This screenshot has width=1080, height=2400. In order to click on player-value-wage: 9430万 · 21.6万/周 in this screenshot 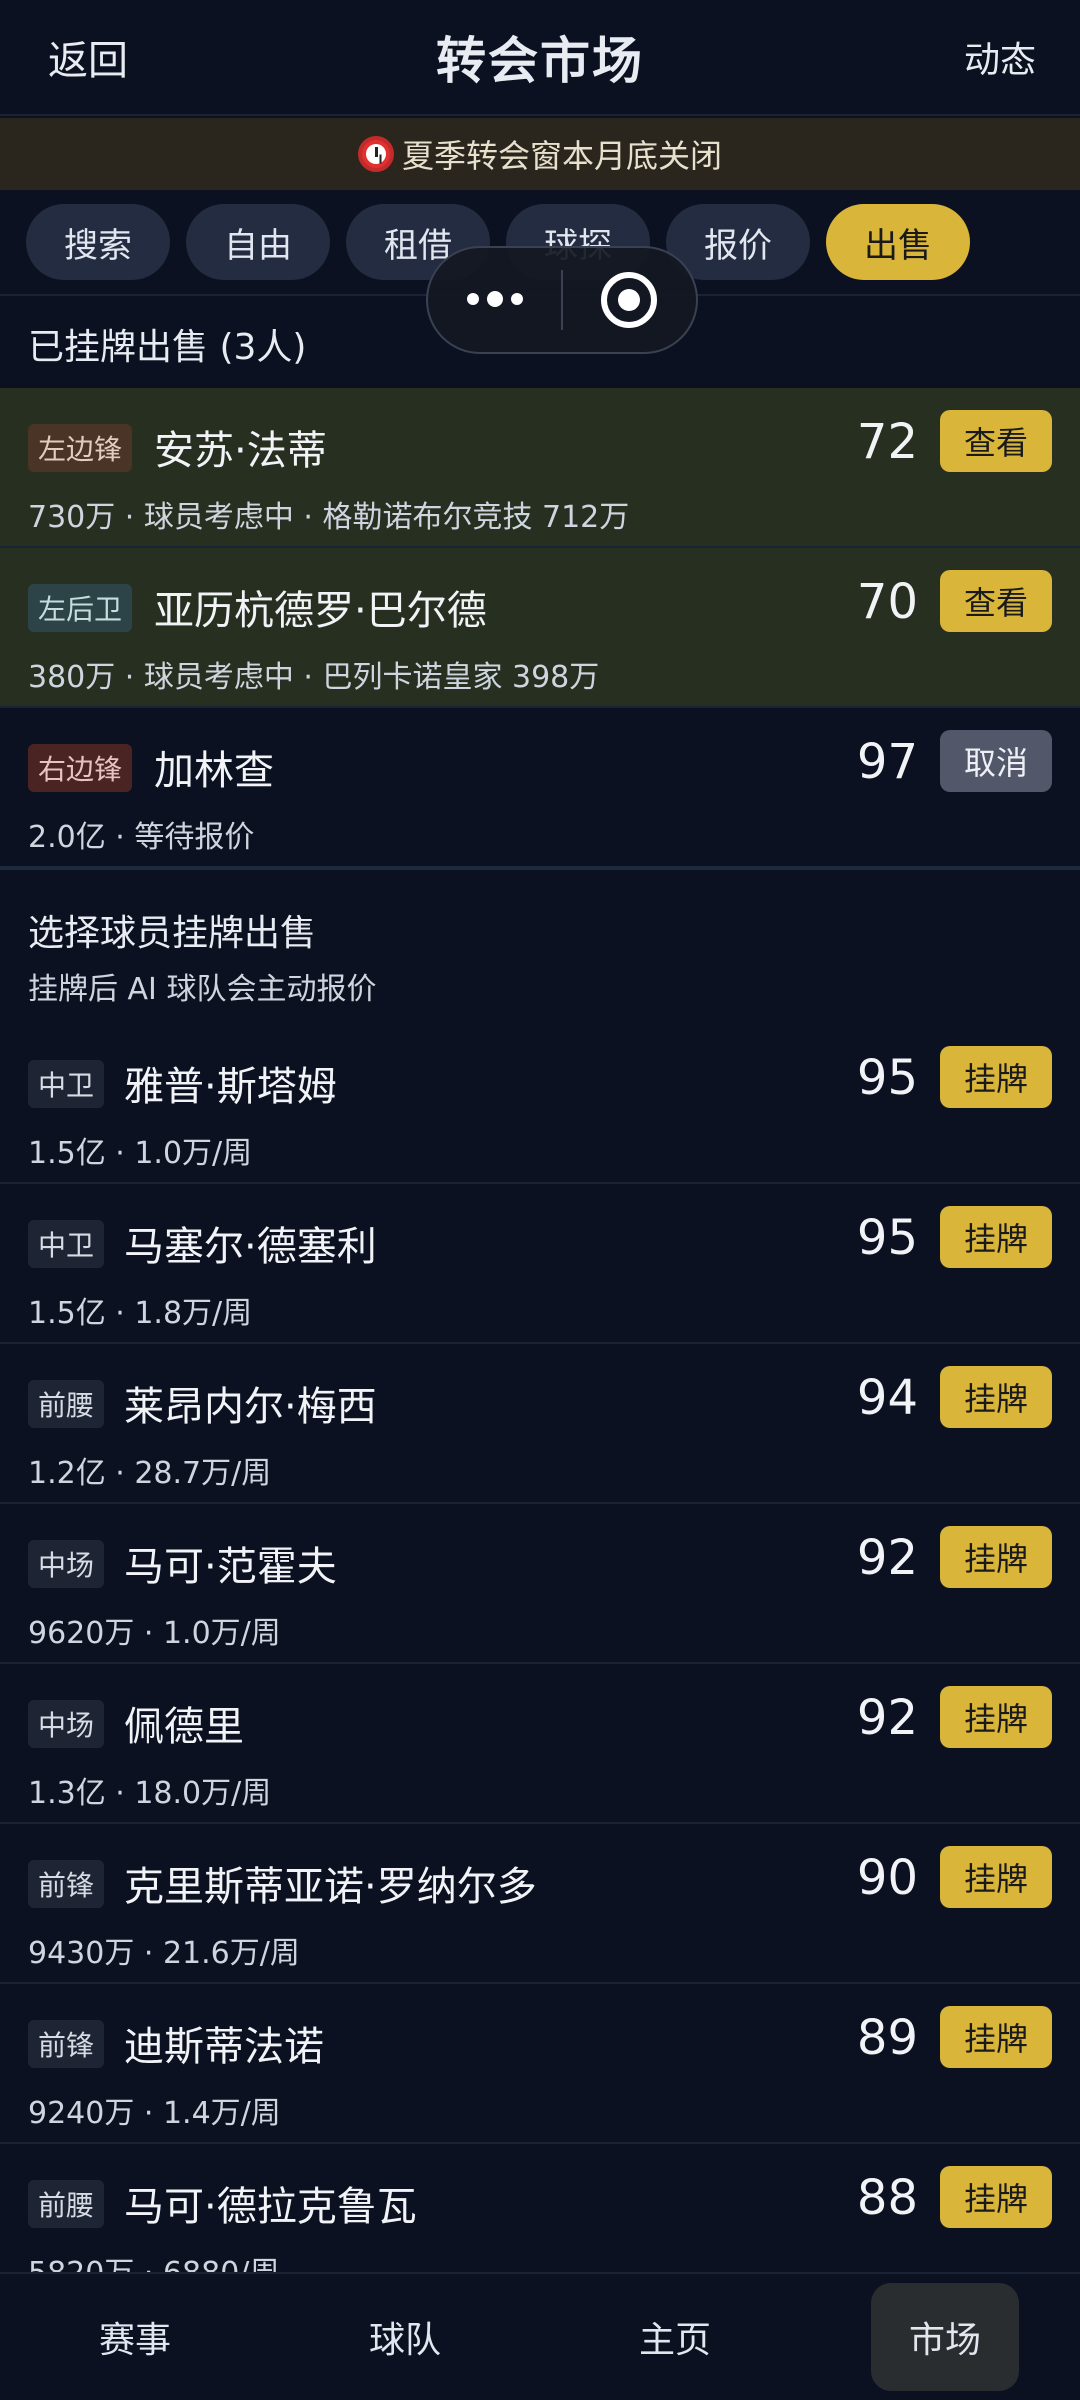, I will do `click(164, 1953)`.